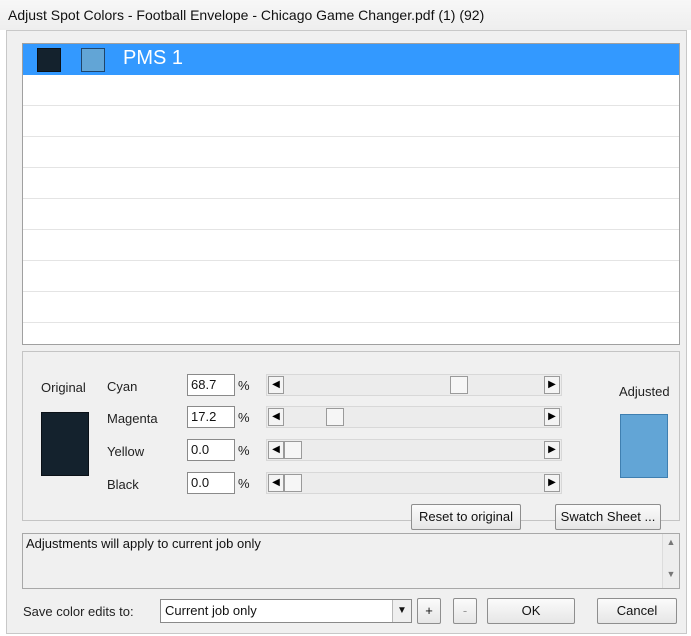 Image resolution: width=691 pixels, height=636 pixels. Describe the element at coordinates (414, 385) in the screenshot. I see `cyan-slider: ◀ ▶` at that location.